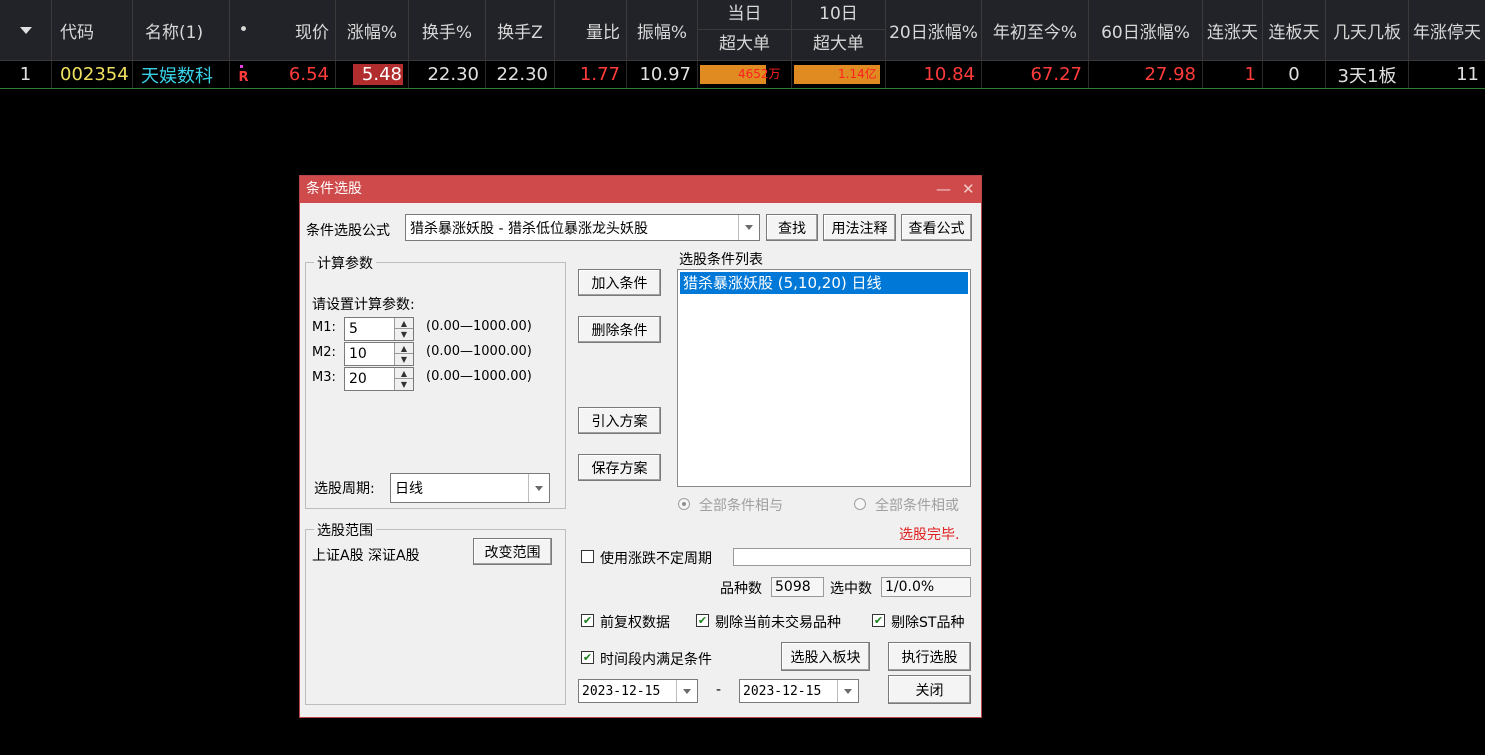  What do you see at coordinates (968, 189) in the screenshot?
I see `close-icon: ✕` at bounding box center [968, 189].